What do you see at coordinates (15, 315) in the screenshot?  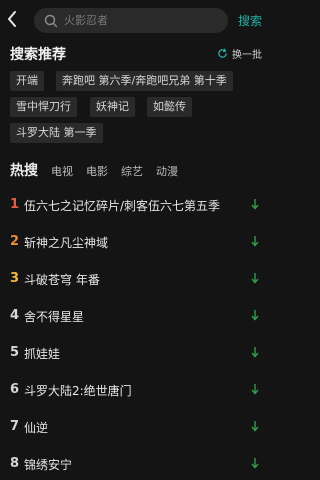 I see `rank-number: 4` at bounding box center [15, 315].